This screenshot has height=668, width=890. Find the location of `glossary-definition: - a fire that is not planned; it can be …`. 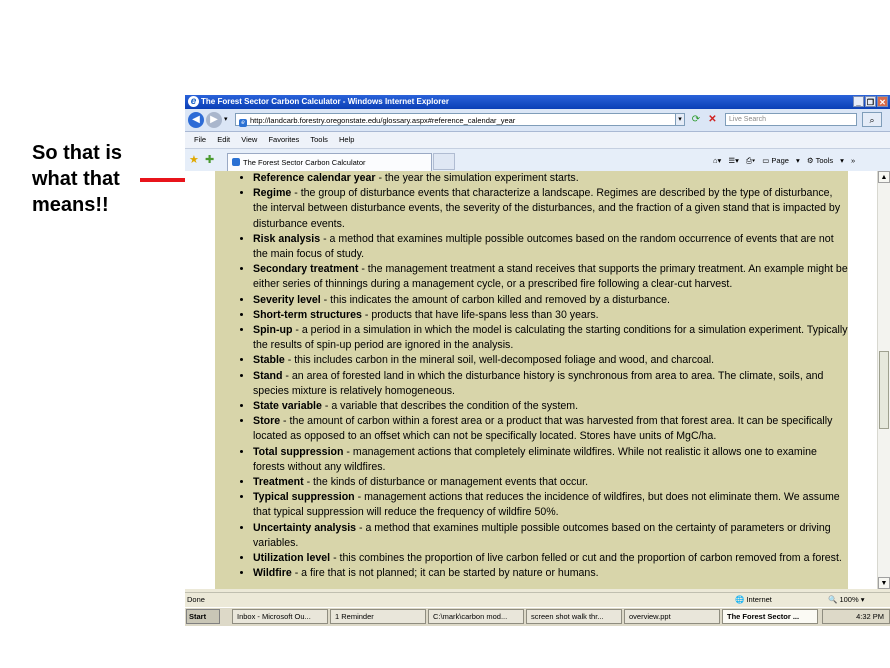

glossary-definition: - a fire that is not planned; it can be … is located at coordinates (445, 573).